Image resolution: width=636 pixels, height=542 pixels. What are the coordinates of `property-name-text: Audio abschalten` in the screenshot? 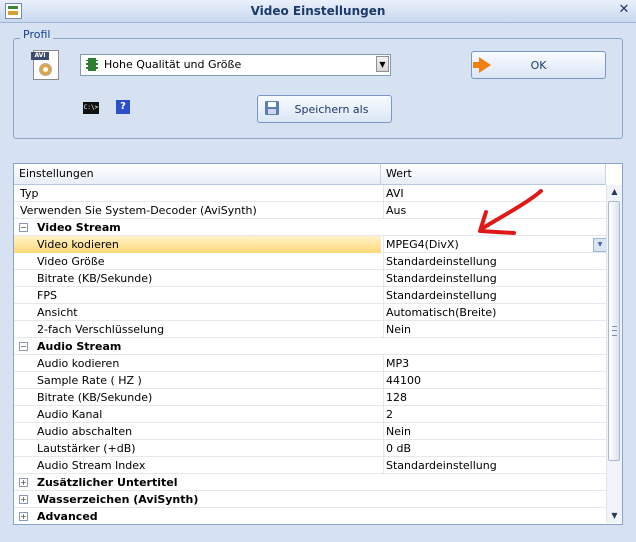 It's located at (85, 431).